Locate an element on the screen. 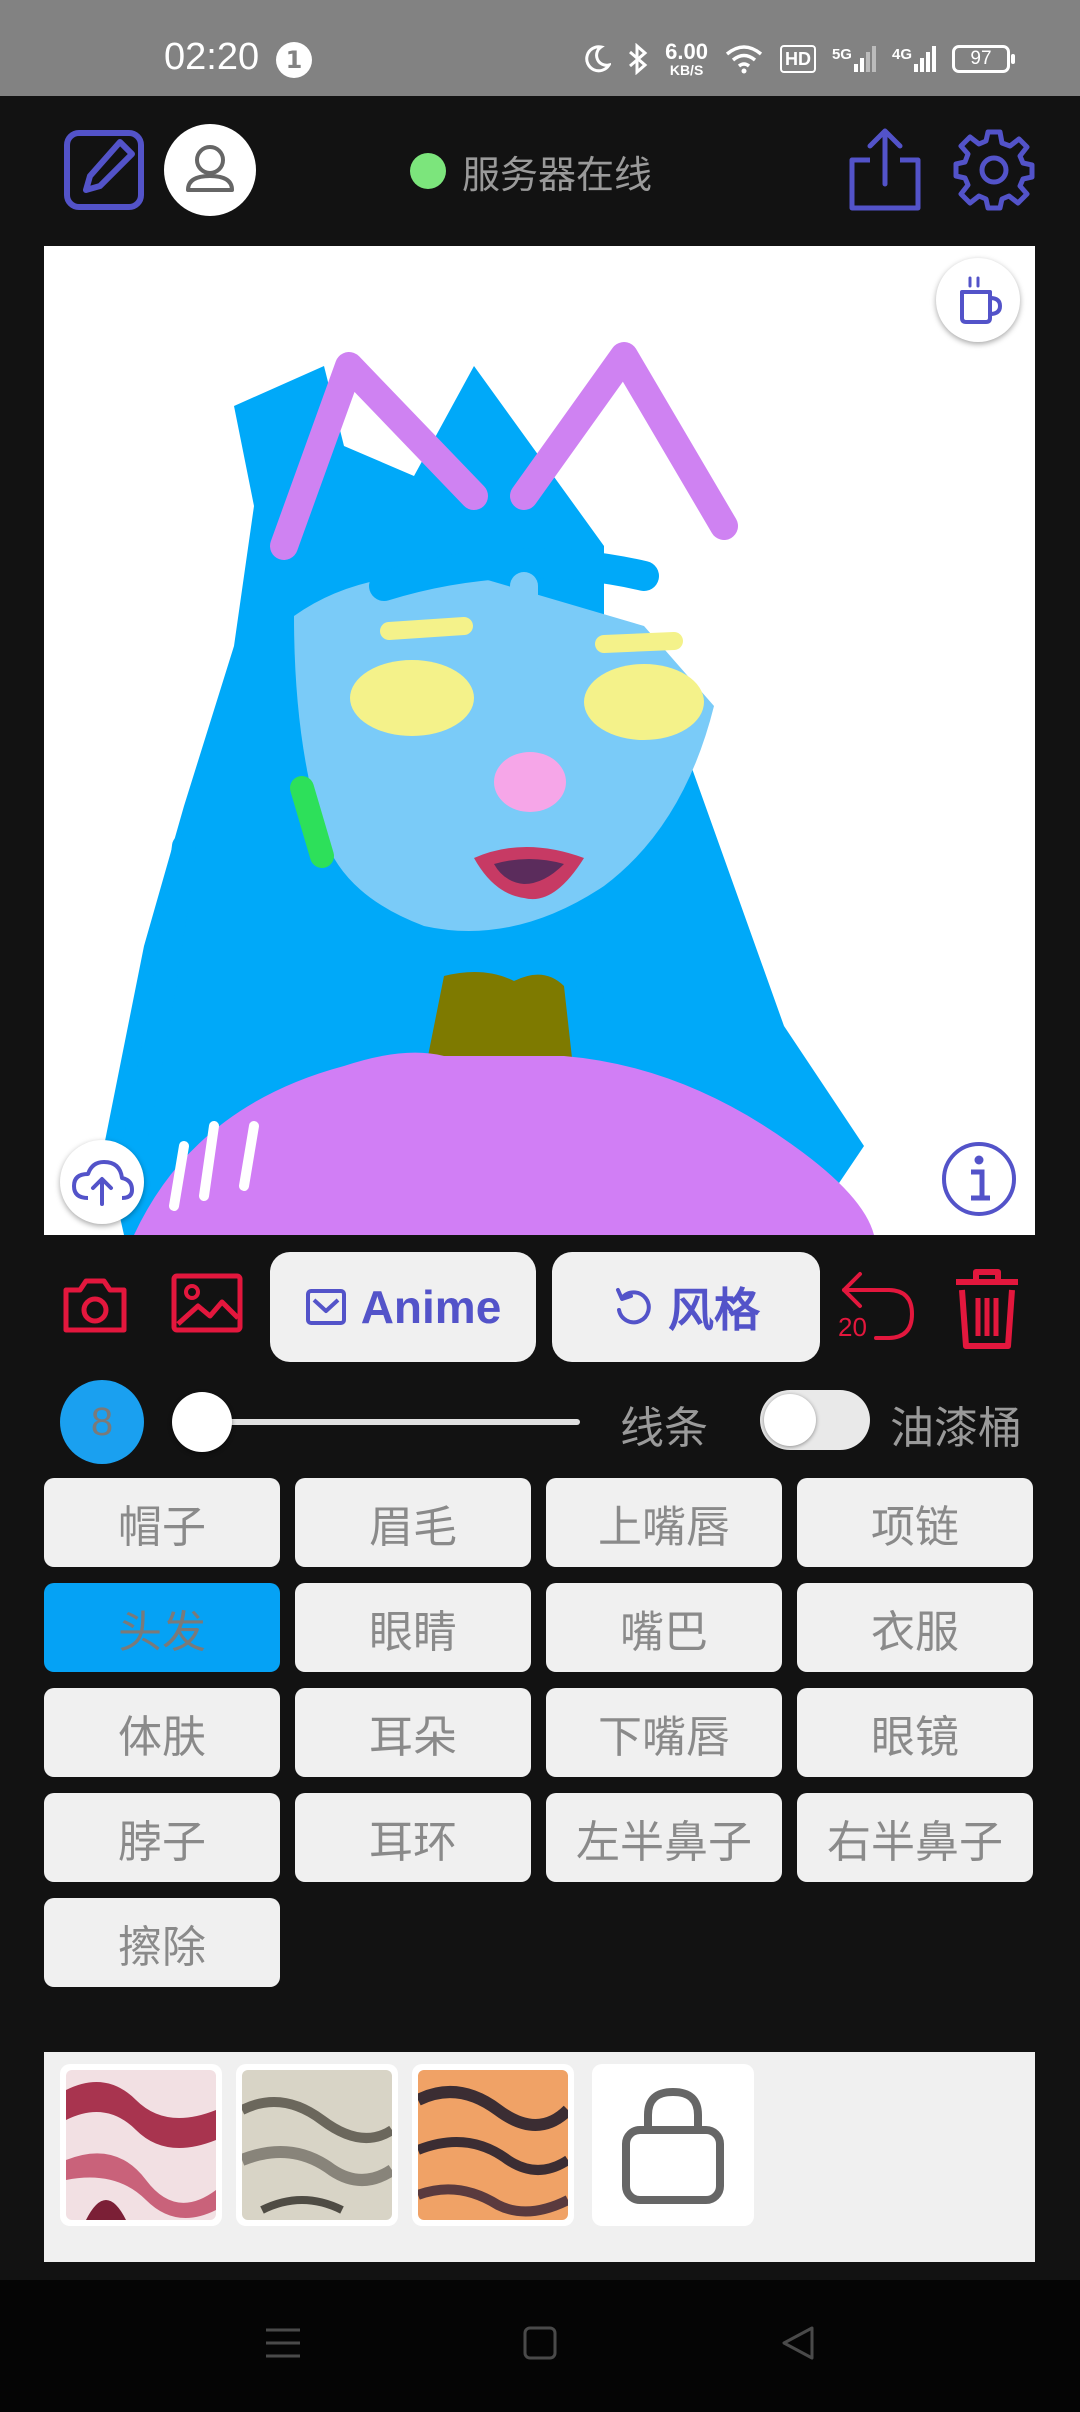 This screenshot has height=2412, width=1080. part-button: 体肤 is located at coordinates (162, 1732).